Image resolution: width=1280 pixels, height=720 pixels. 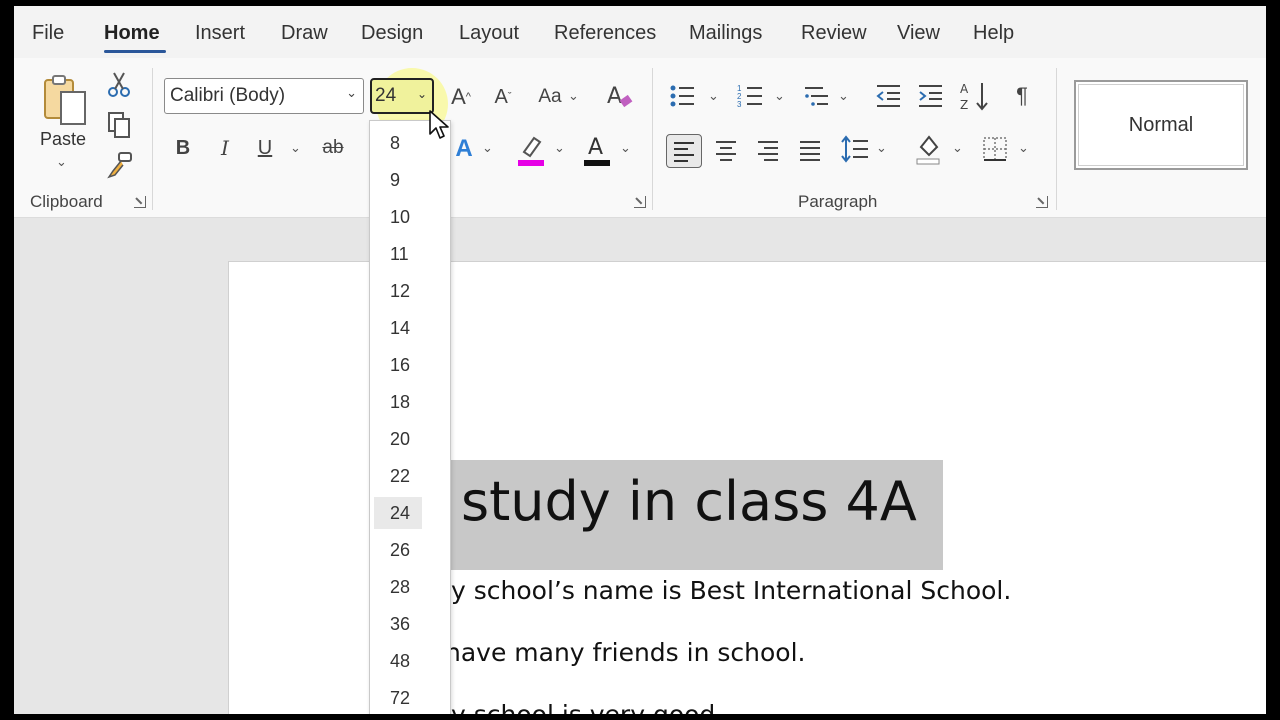 What do you see at coordinates (625, 652) in the screenshot?
I see `document-line: have many friends in school.` at bounding box center [625, 652].